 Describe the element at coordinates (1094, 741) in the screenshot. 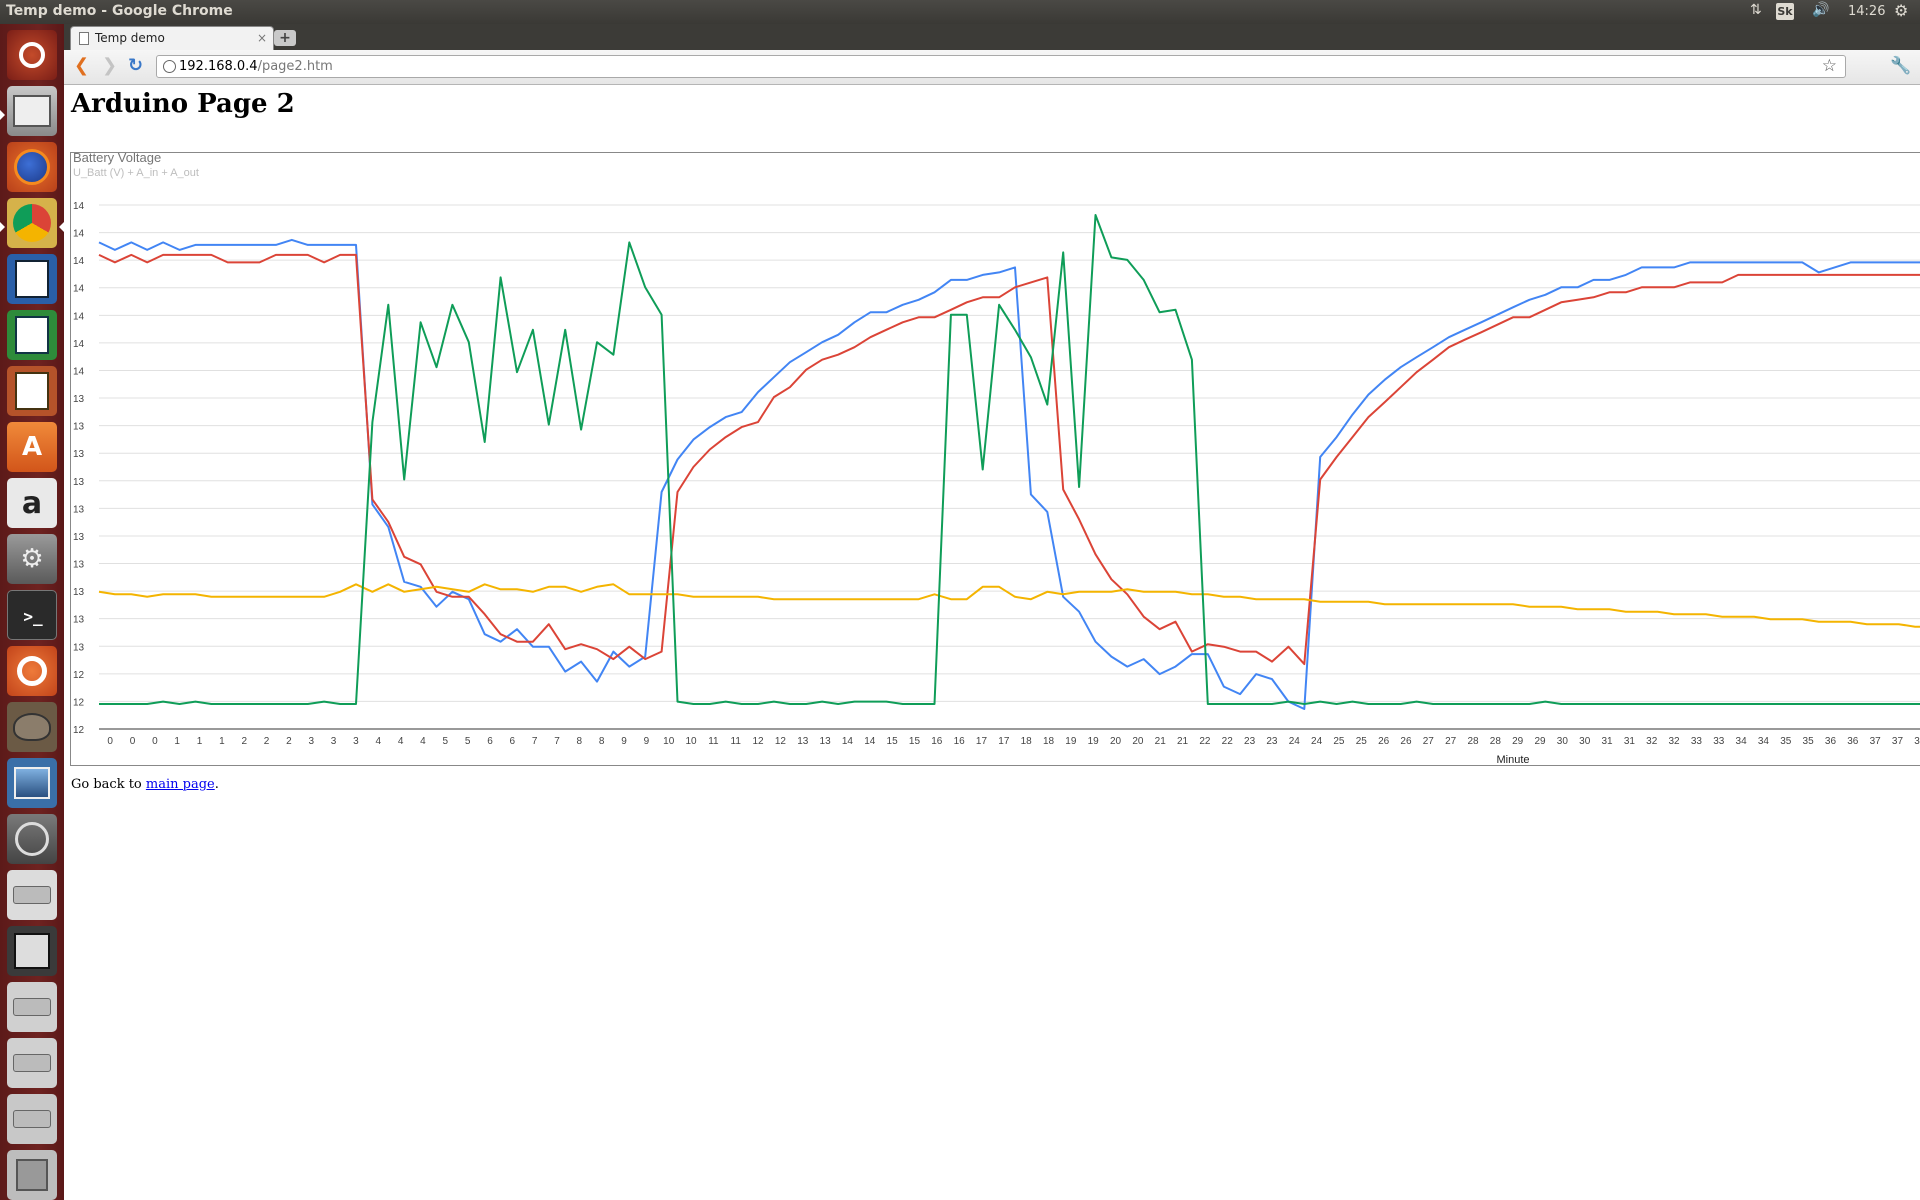

I see `x-tick-label: 19` at that location.